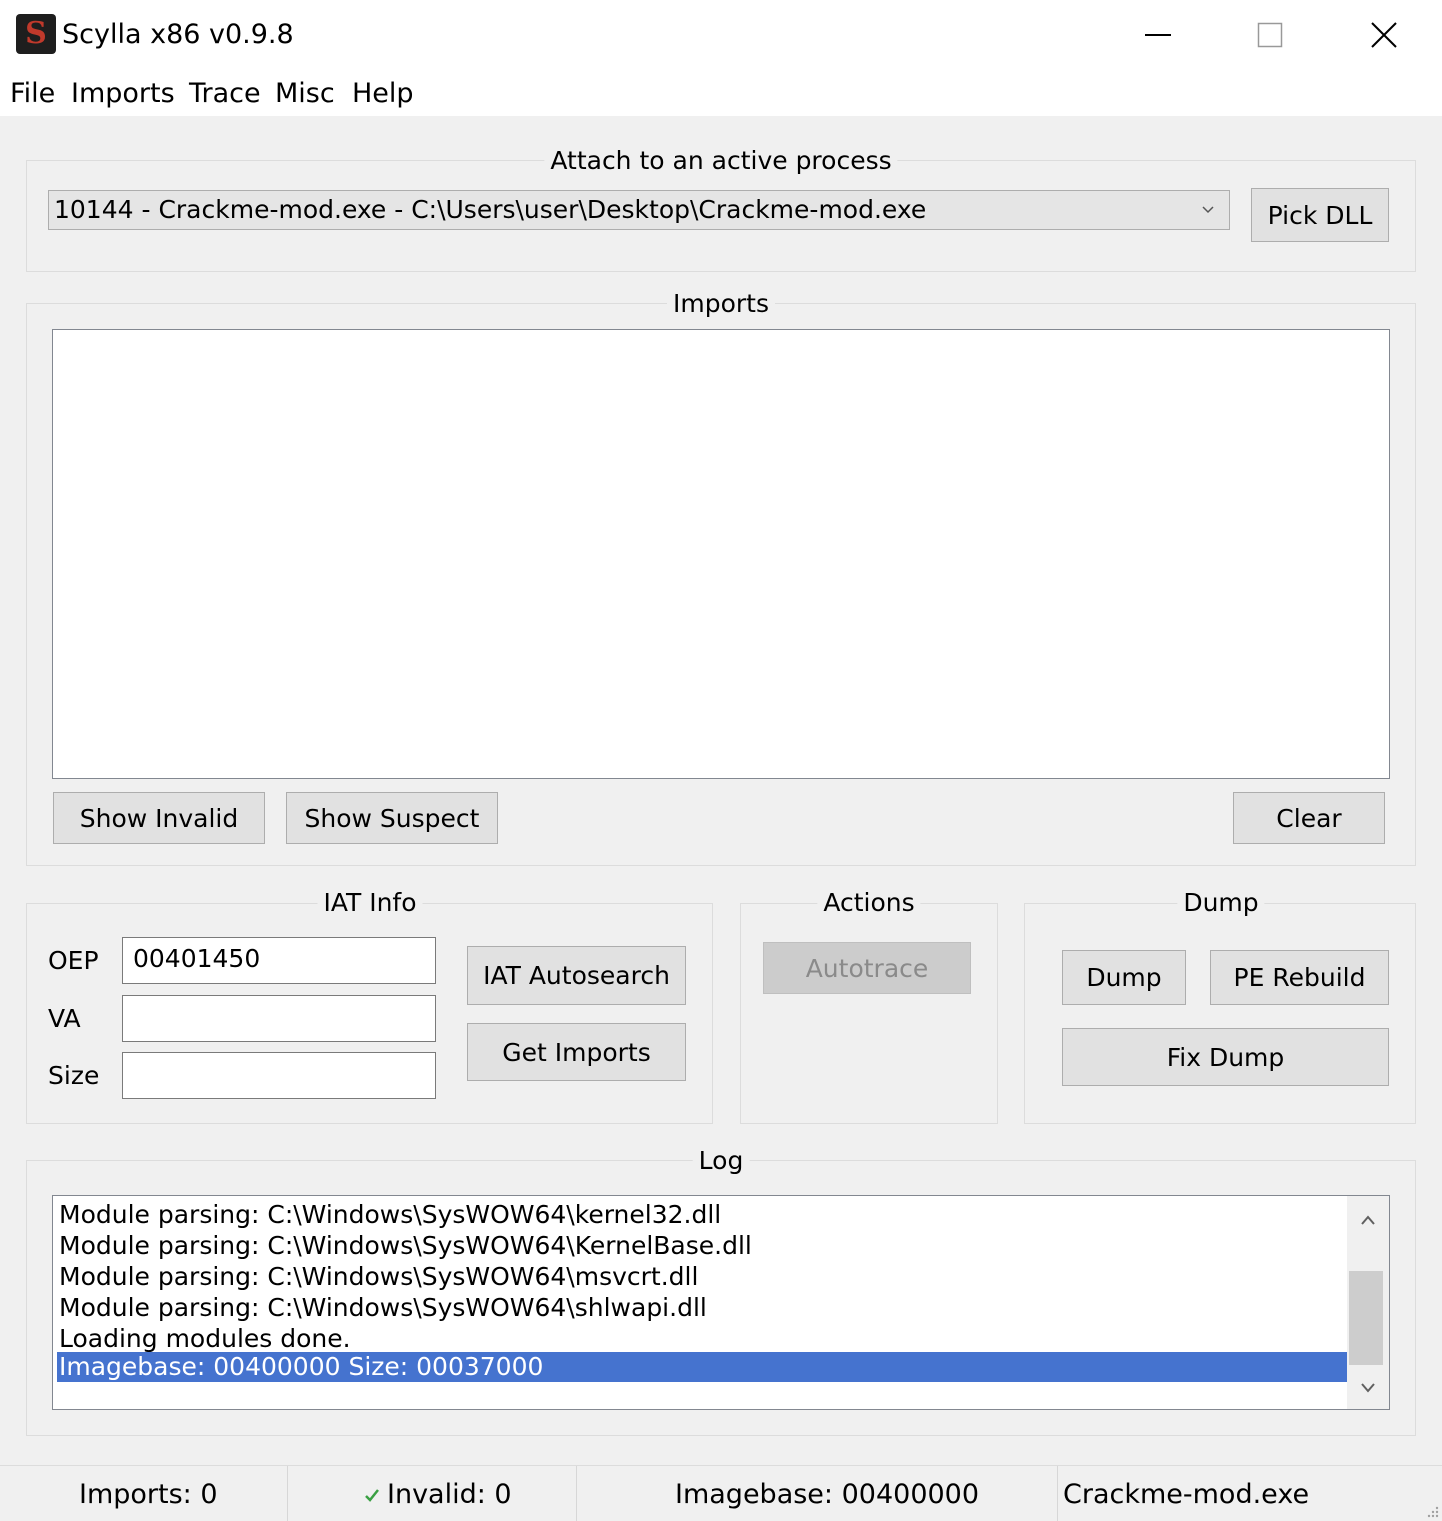  I want to click on status-imagebase: Imagebase: 00400000, so click(827, 1494).